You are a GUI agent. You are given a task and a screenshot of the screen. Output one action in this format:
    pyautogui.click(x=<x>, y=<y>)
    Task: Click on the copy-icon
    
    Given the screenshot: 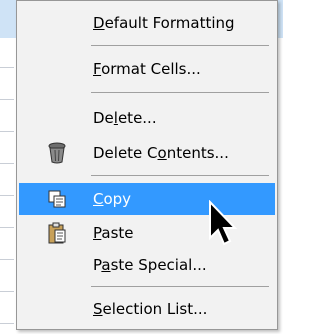 What is the action you would take?
    pyautogui.click(x=57, y=199)
    